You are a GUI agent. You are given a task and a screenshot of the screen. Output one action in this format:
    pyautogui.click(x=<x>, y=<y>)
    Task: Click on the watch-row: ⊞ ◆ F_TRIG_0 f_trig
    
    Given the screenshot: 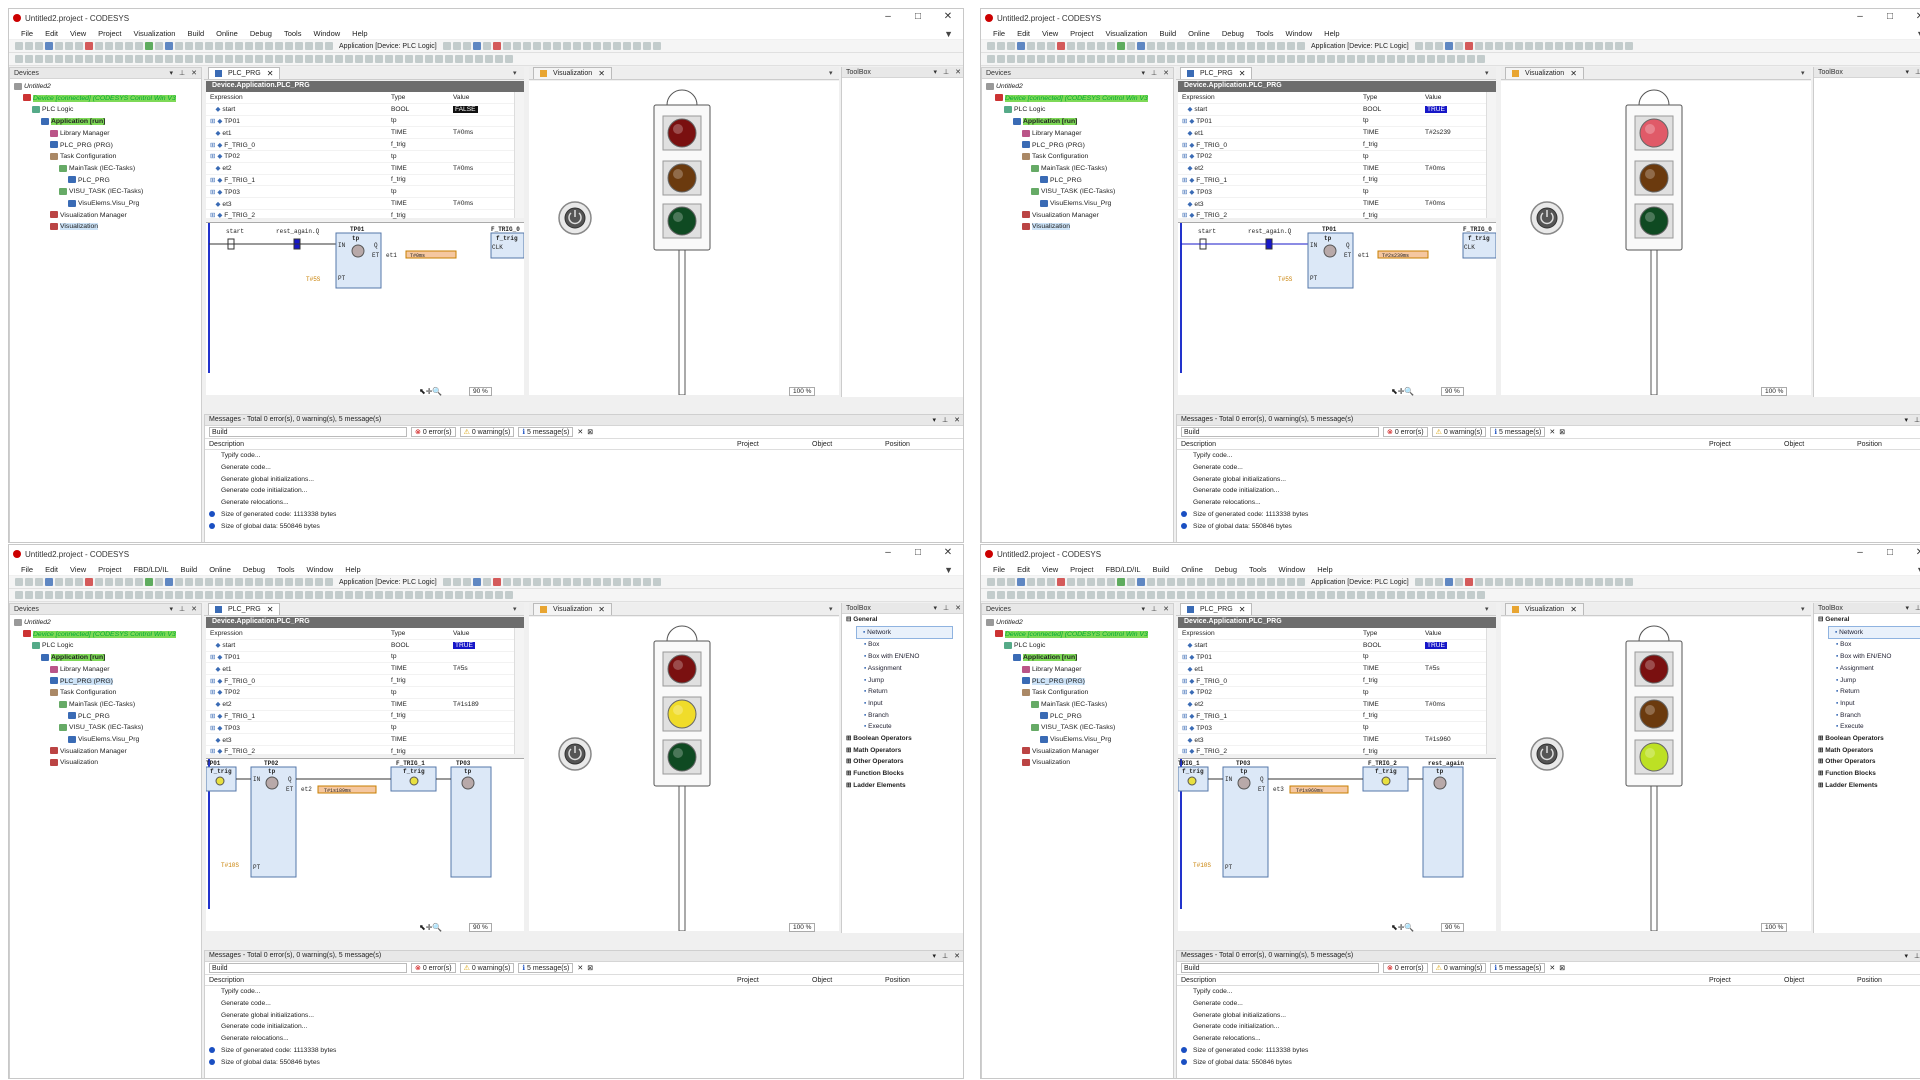 What is the action you would take?
    pyautogui.click(x=360, y=145)
    